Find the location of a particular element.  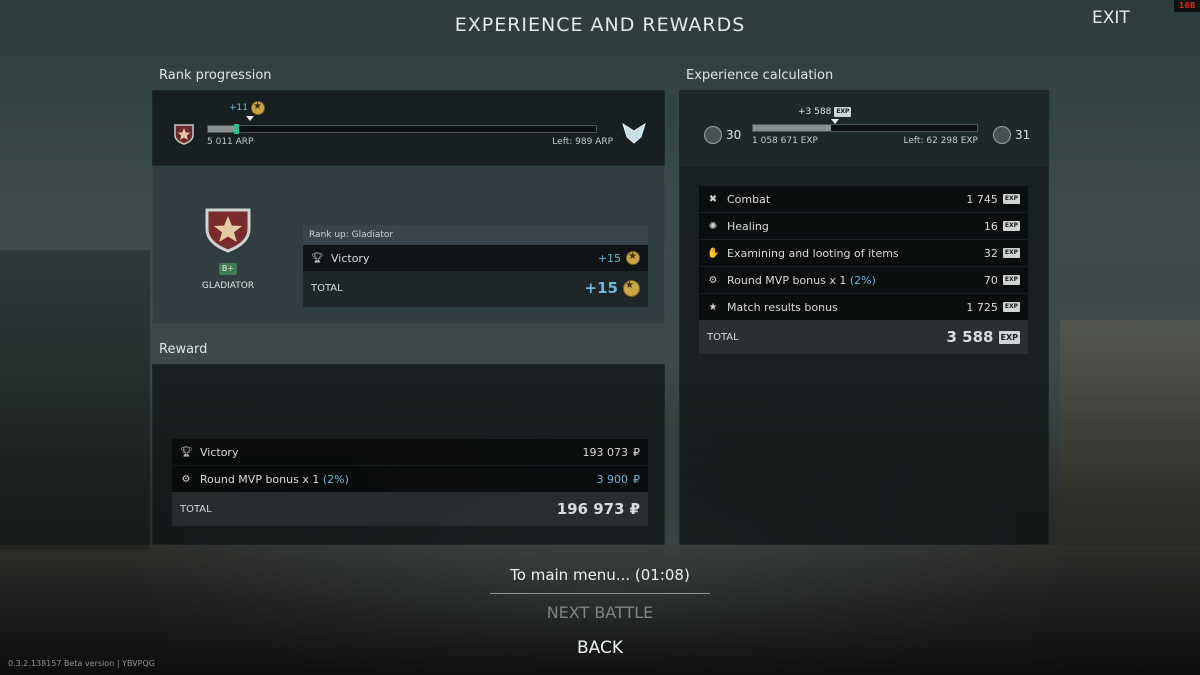

experience-progress-fill is located at coordinates (792, 128).